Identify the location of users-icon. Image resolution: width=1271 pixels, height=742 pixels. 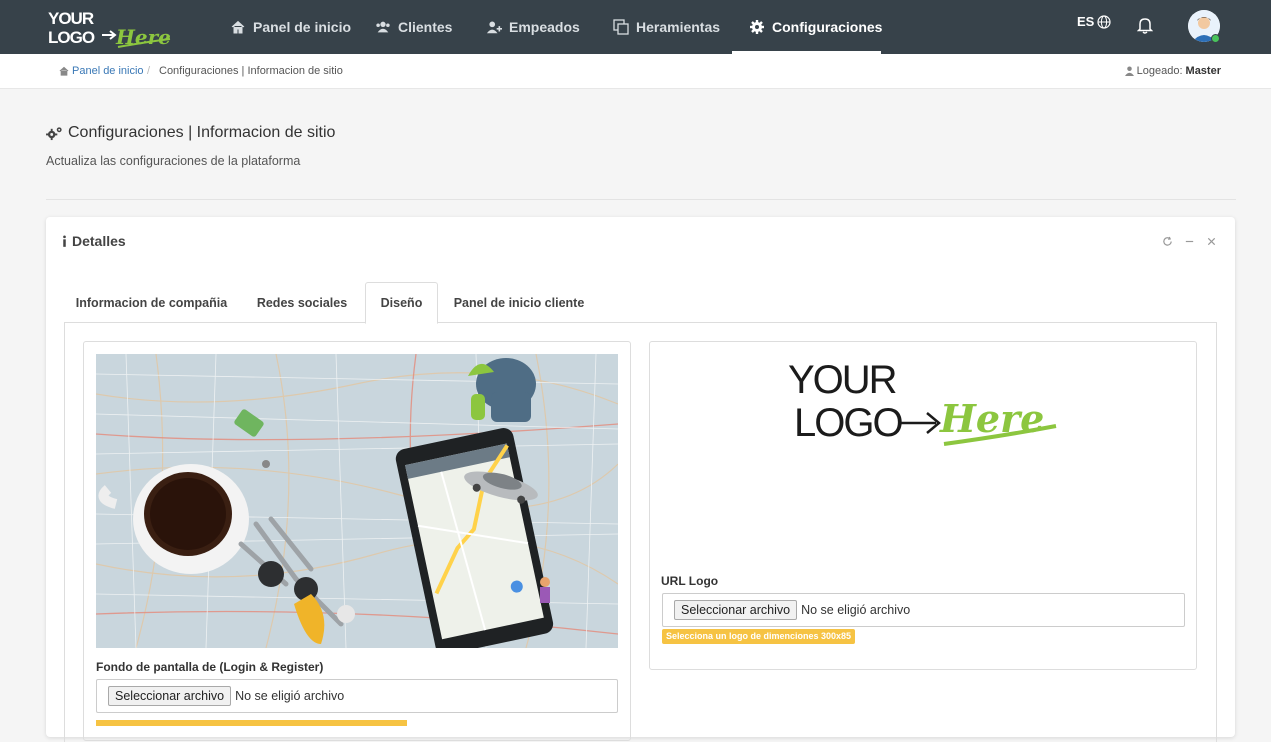
(383, 27).